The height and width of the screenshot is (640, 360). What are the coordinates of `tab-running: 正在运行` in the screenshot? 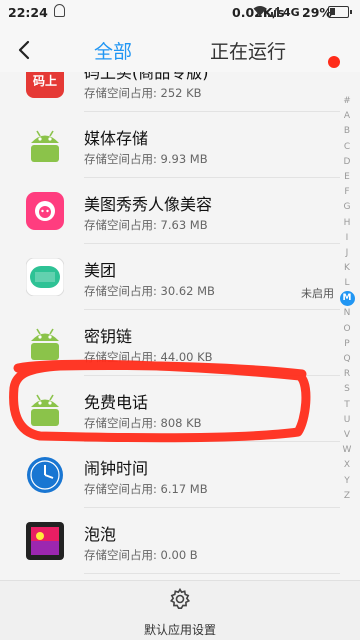 It's located at (248, 50).